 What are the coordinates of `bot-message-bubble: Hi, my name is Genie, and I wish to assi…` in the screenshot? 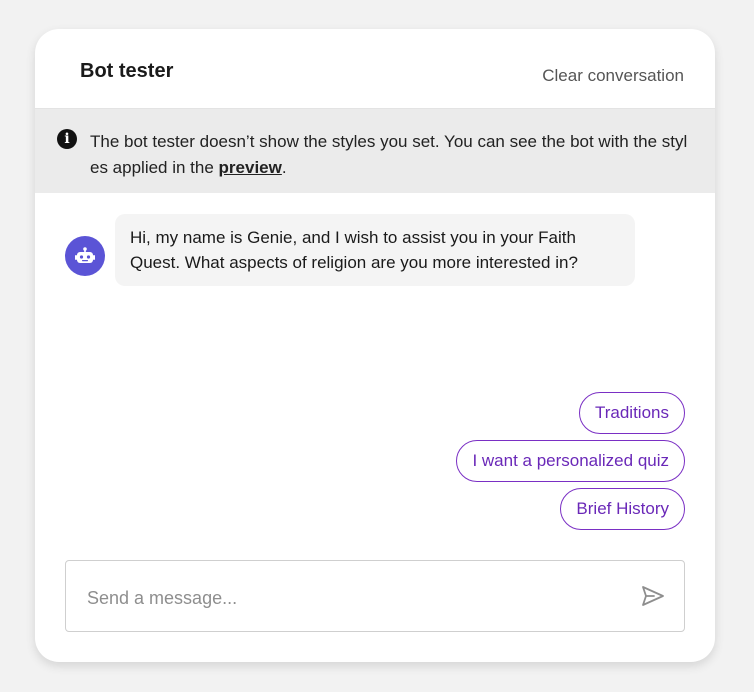 It's located at (375, 250).